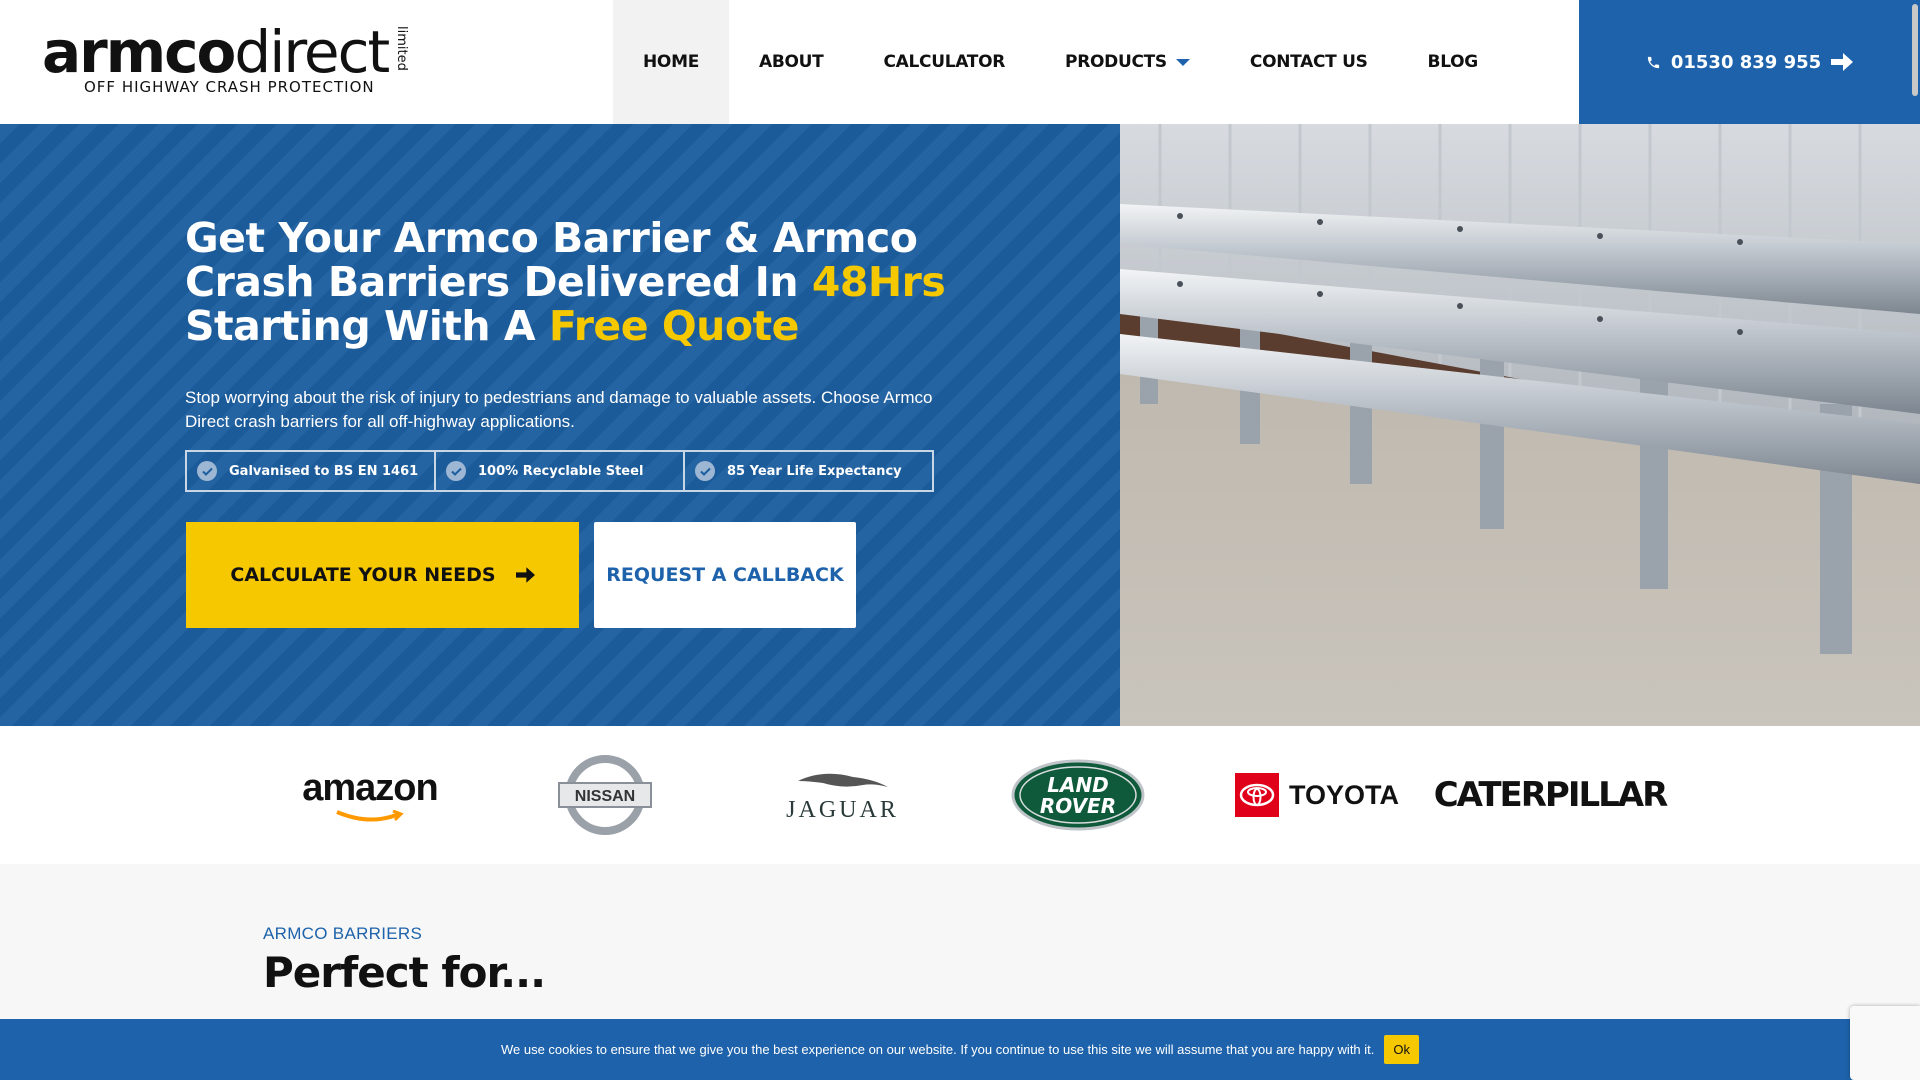 The height and width of the screenshot is (1080, 1920). Describe the element at coordinates (370, 795) in the screenshot. I see `amazon-logo: amazon` at that location.